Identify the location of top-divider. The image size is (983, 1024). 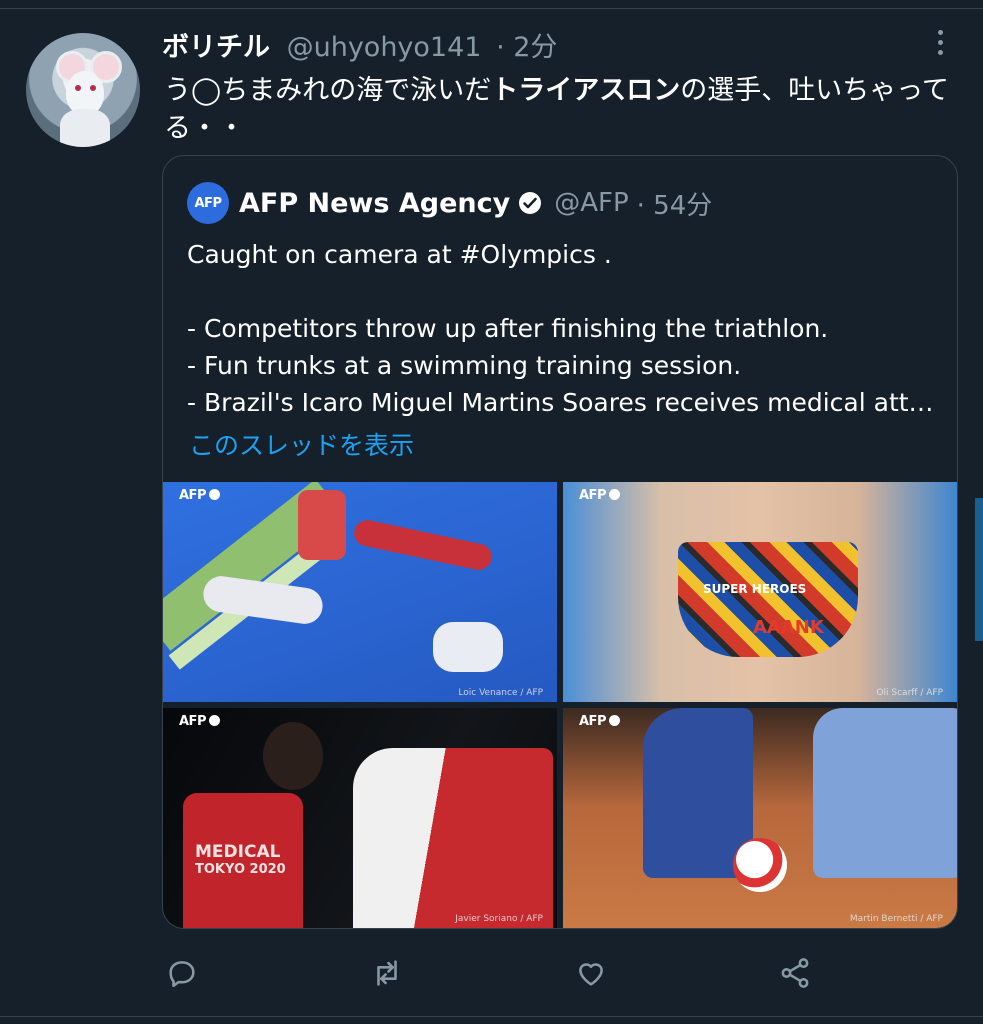
(491, 4).